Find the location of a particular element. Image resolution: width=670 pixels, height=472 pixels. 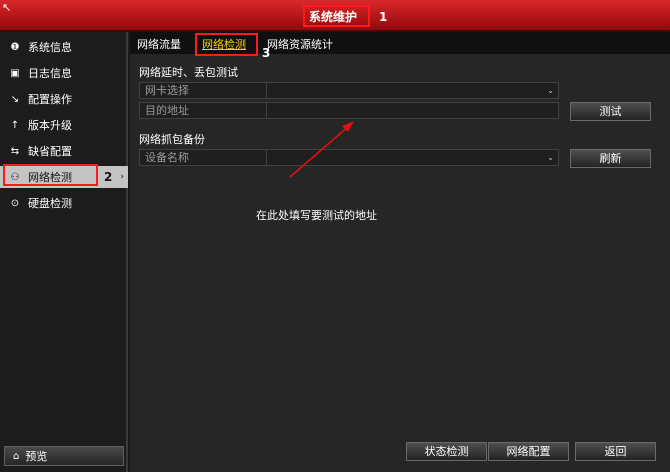

sidebar-item-config: ↘ 配置操作 is located at coordinates (64, 99).